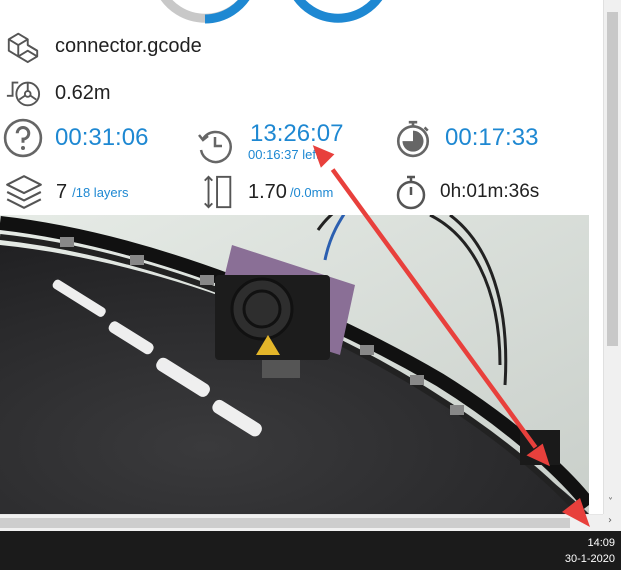 The image size is (621, 570). I want to click on remaining-time: 00:17:33, so click(492, 137).